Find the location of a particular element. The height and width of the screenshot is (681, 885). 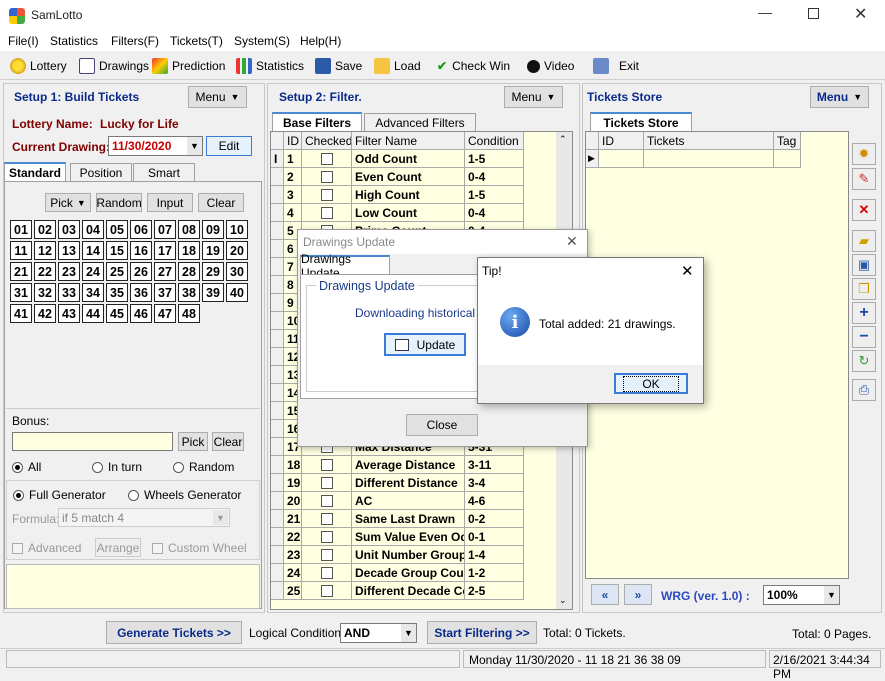

bonus-pick-button: Pick is located at coordinates (193, 441).